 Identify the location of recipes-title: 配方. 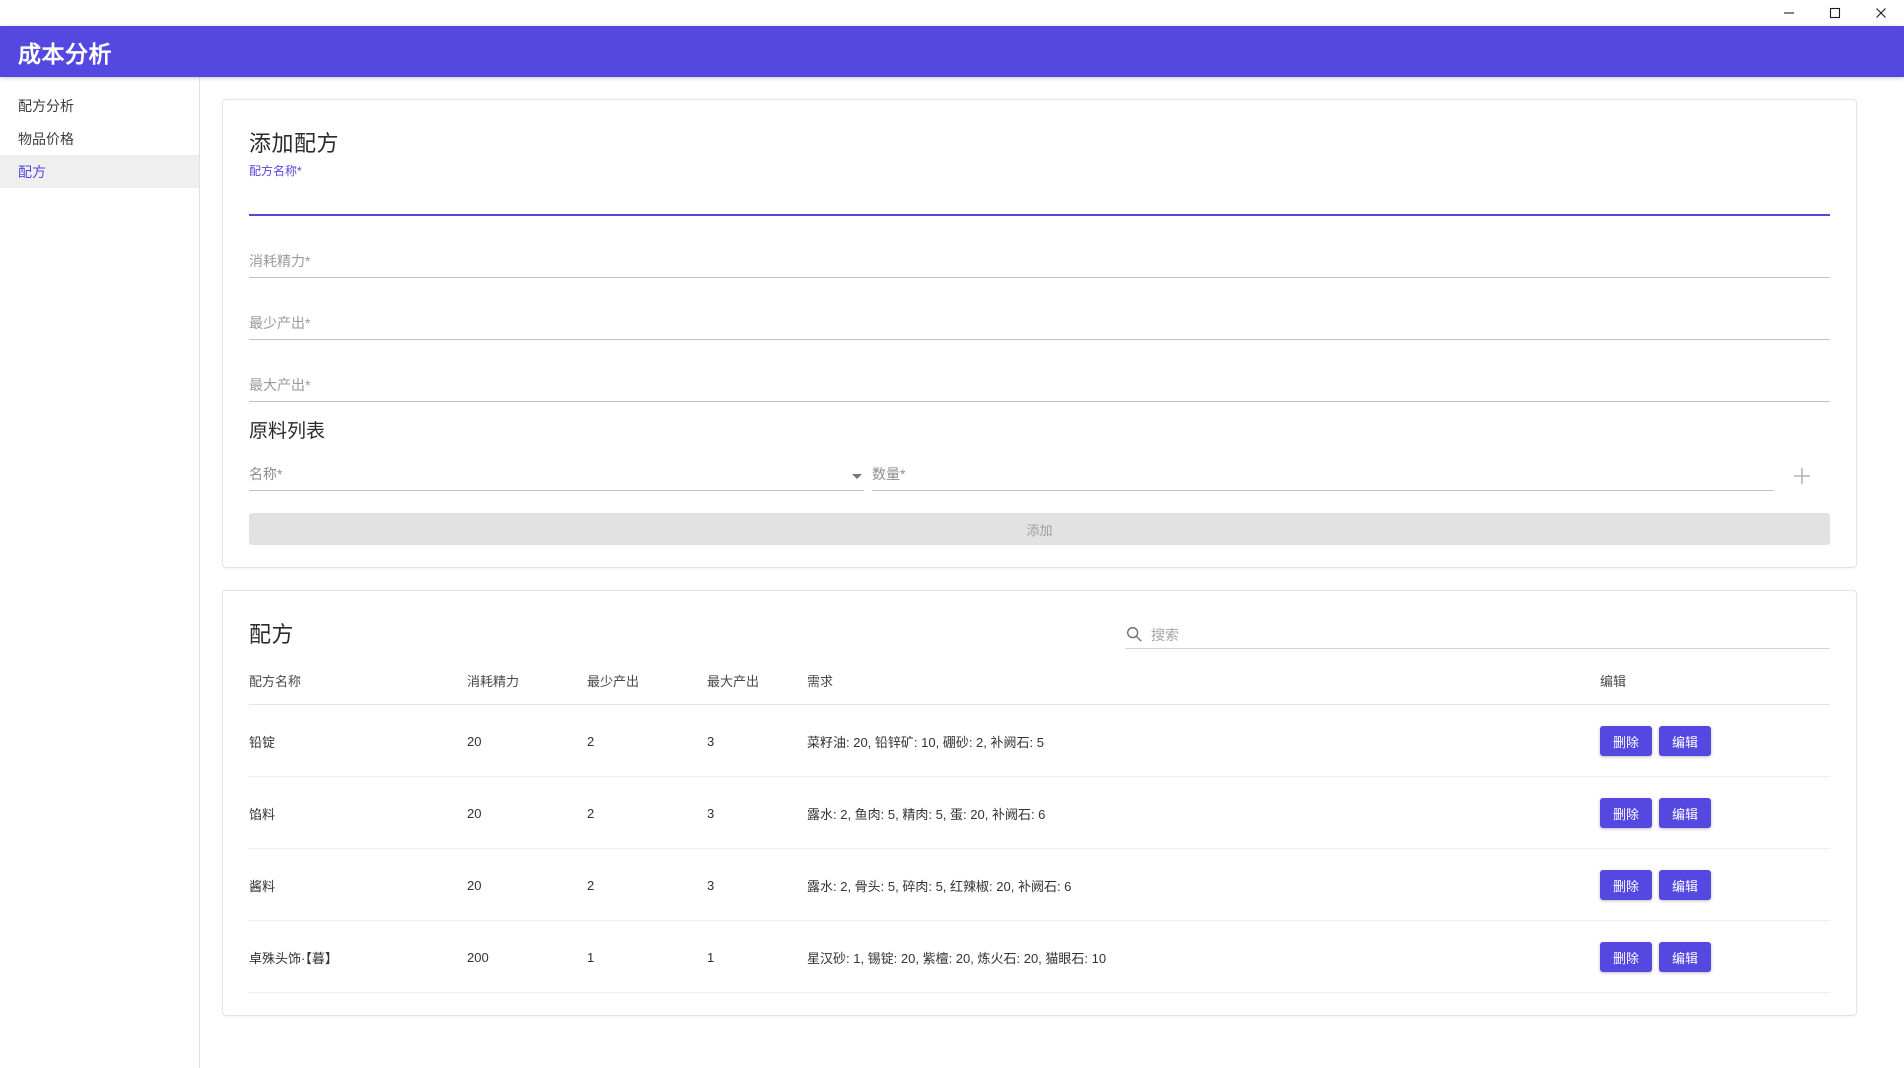
(272, 634).